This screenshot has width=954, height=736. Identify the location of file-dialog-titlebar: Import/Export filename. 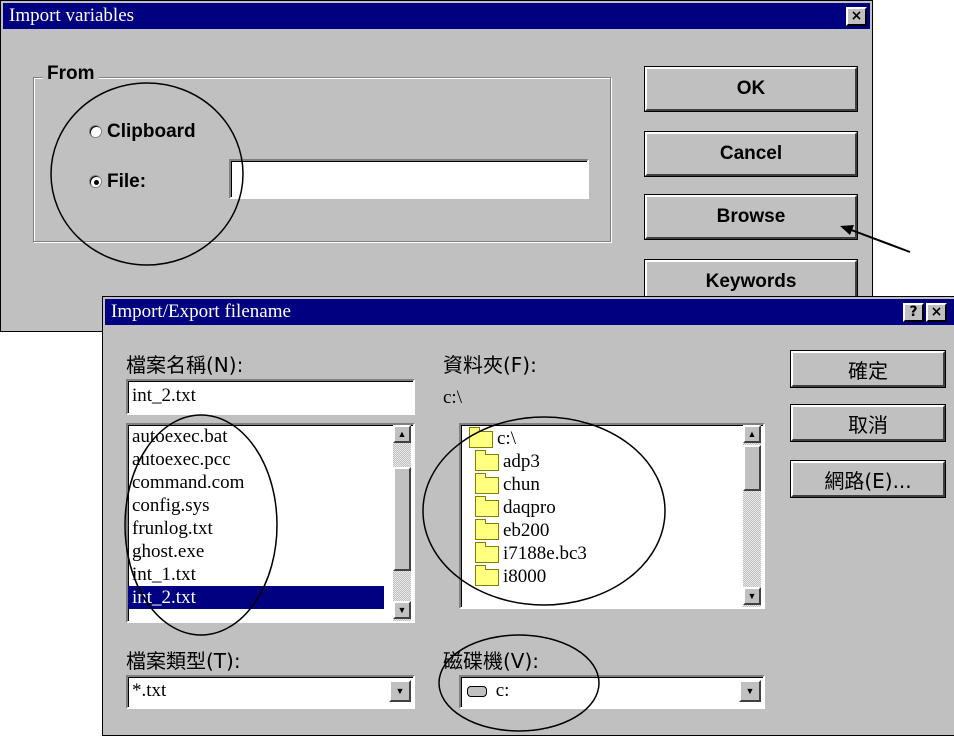
(529, 312).